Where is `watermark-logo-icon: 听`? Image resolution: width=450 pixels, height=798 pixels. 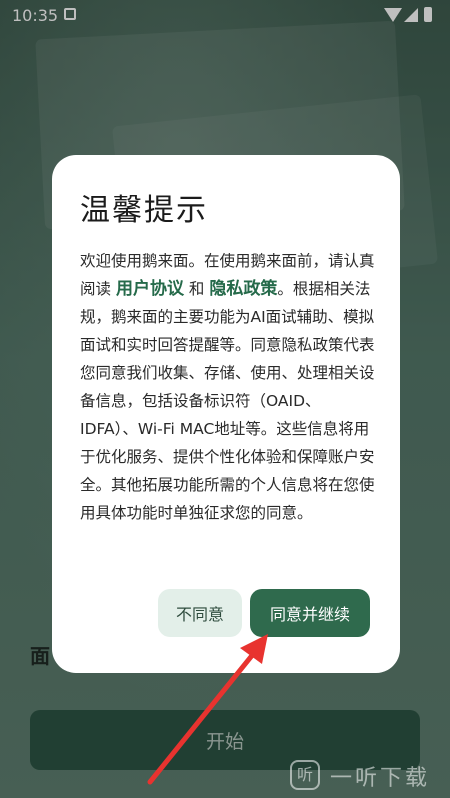
watermark-logo-icon: 听 is located at coordinates (305, 775).